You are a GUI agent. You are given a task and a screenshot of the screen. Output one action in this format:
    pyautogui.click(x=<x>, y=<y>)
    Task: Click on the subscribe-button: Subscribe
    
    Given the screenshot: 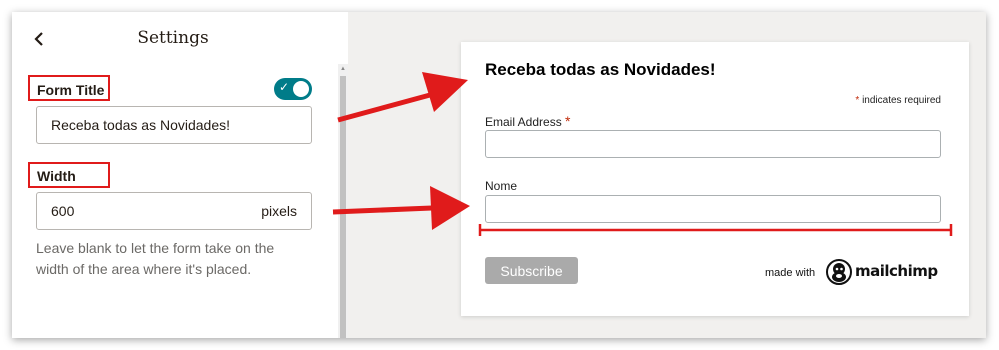 What is the action you would take?
    pyautogui.click(x=531, y=270)
    